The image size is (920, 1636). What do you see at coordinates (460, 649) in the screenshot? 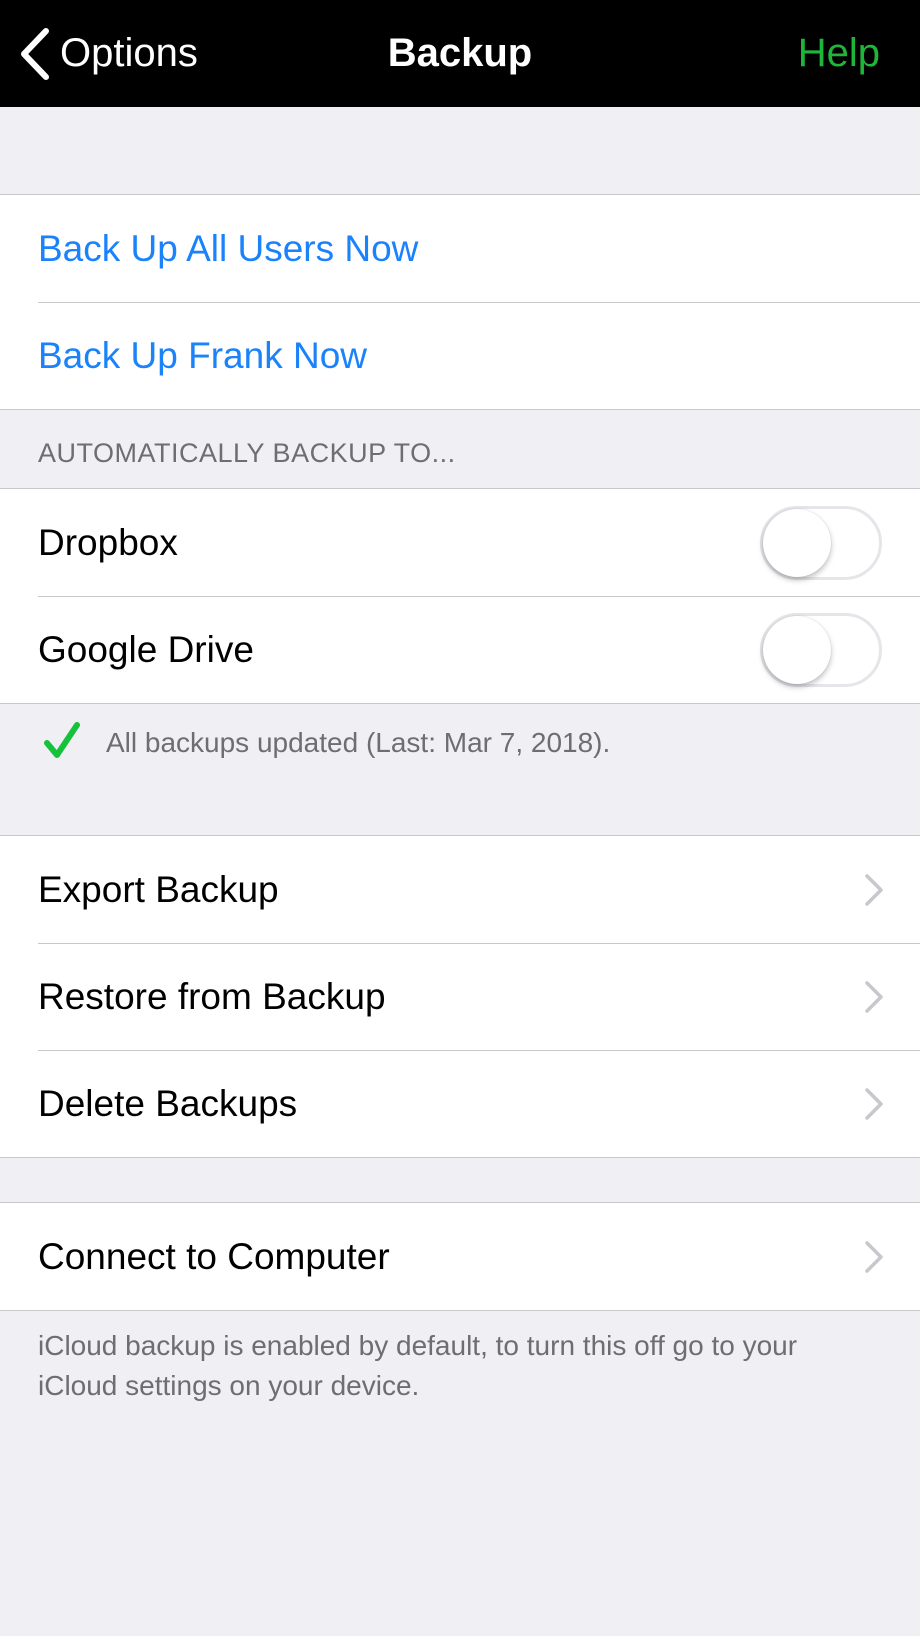
I see `google-drive-row: Google Drive` at bounding box center [460, 649].